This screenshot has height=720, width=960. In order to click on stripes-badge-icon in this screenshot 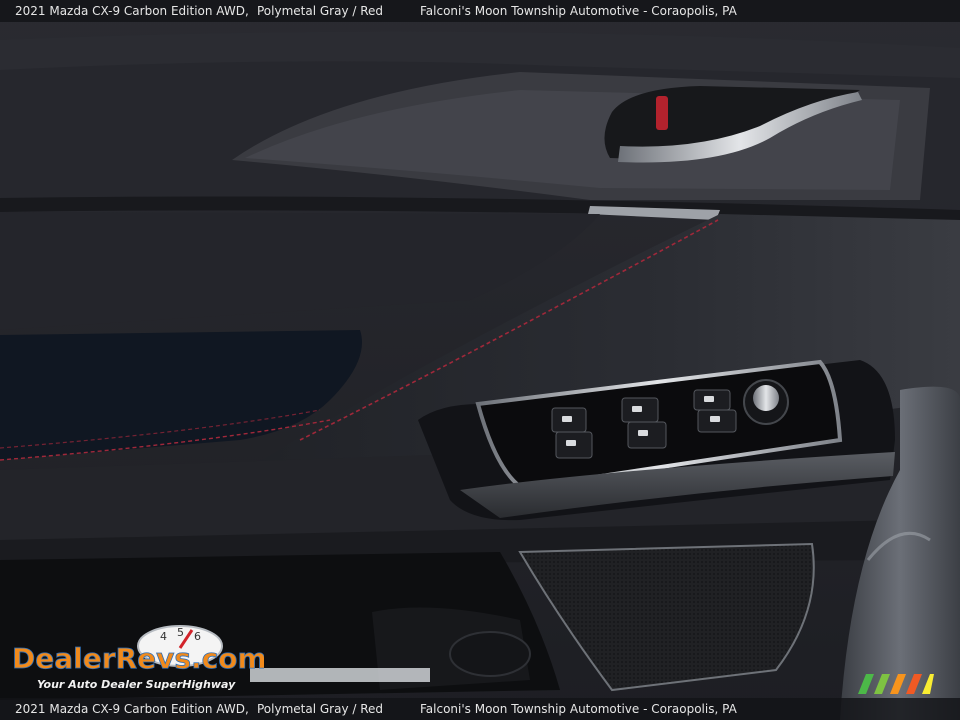, I will do `click(896, 684)`.